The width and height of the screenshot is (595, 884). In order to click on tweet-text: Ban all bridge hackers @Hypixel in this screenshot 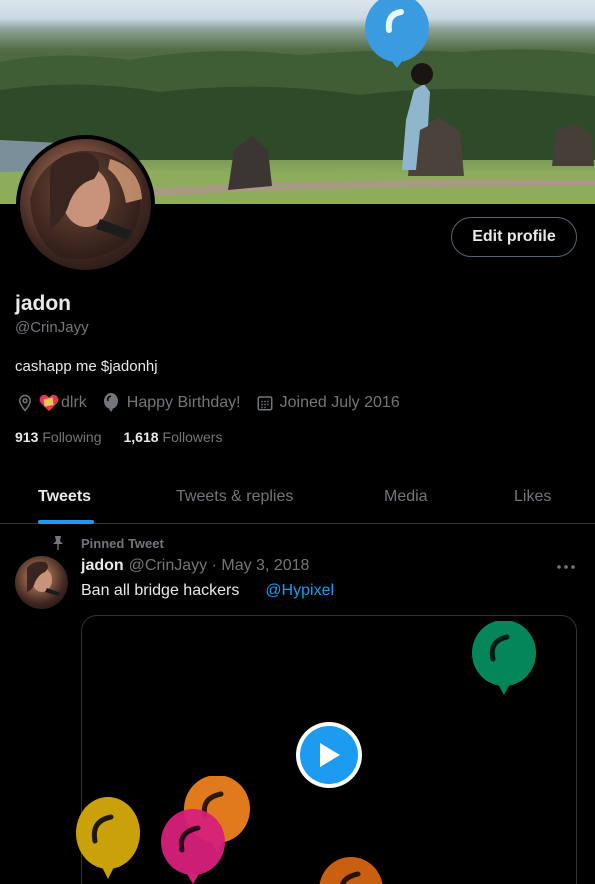, I will do `click(207, 591)`.